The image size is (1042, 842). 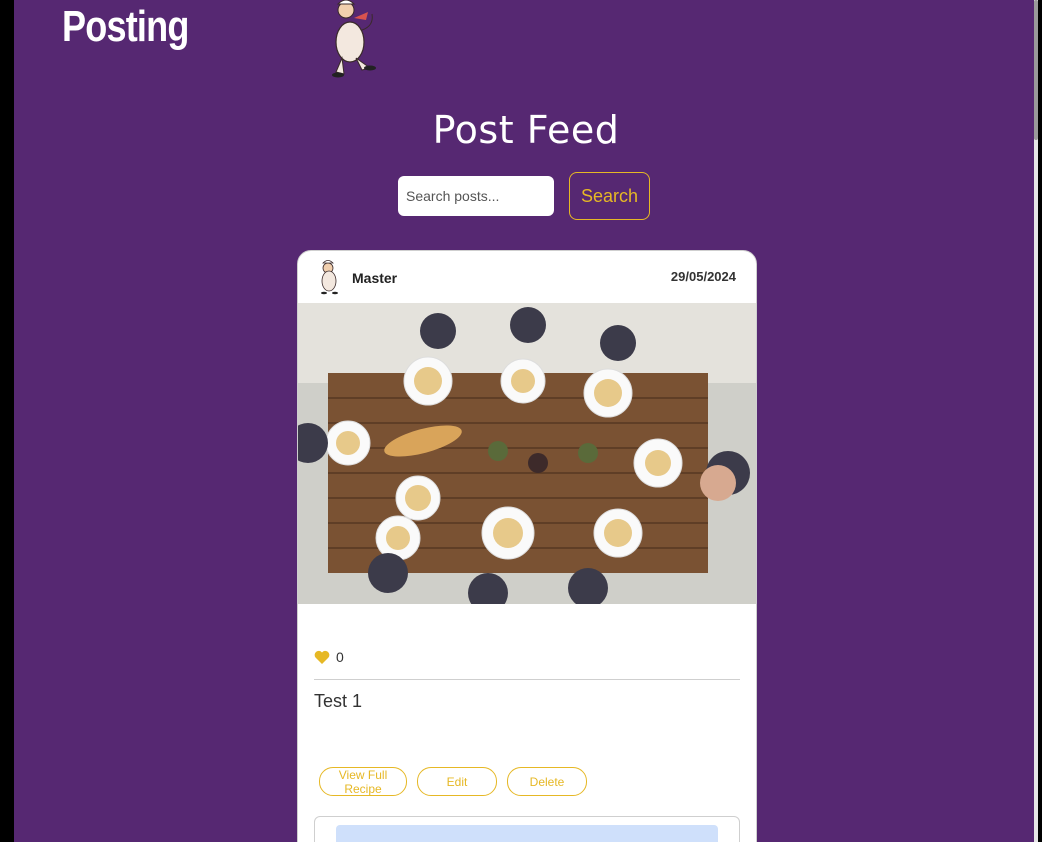 I want to click on edit-button: Edit, so click(x=457, y=781).